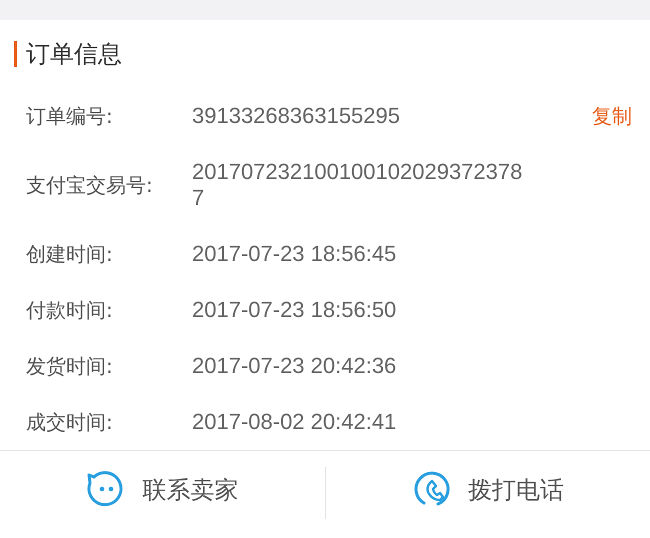  I want to click on section-title: 订单信息, so click(74, 54).